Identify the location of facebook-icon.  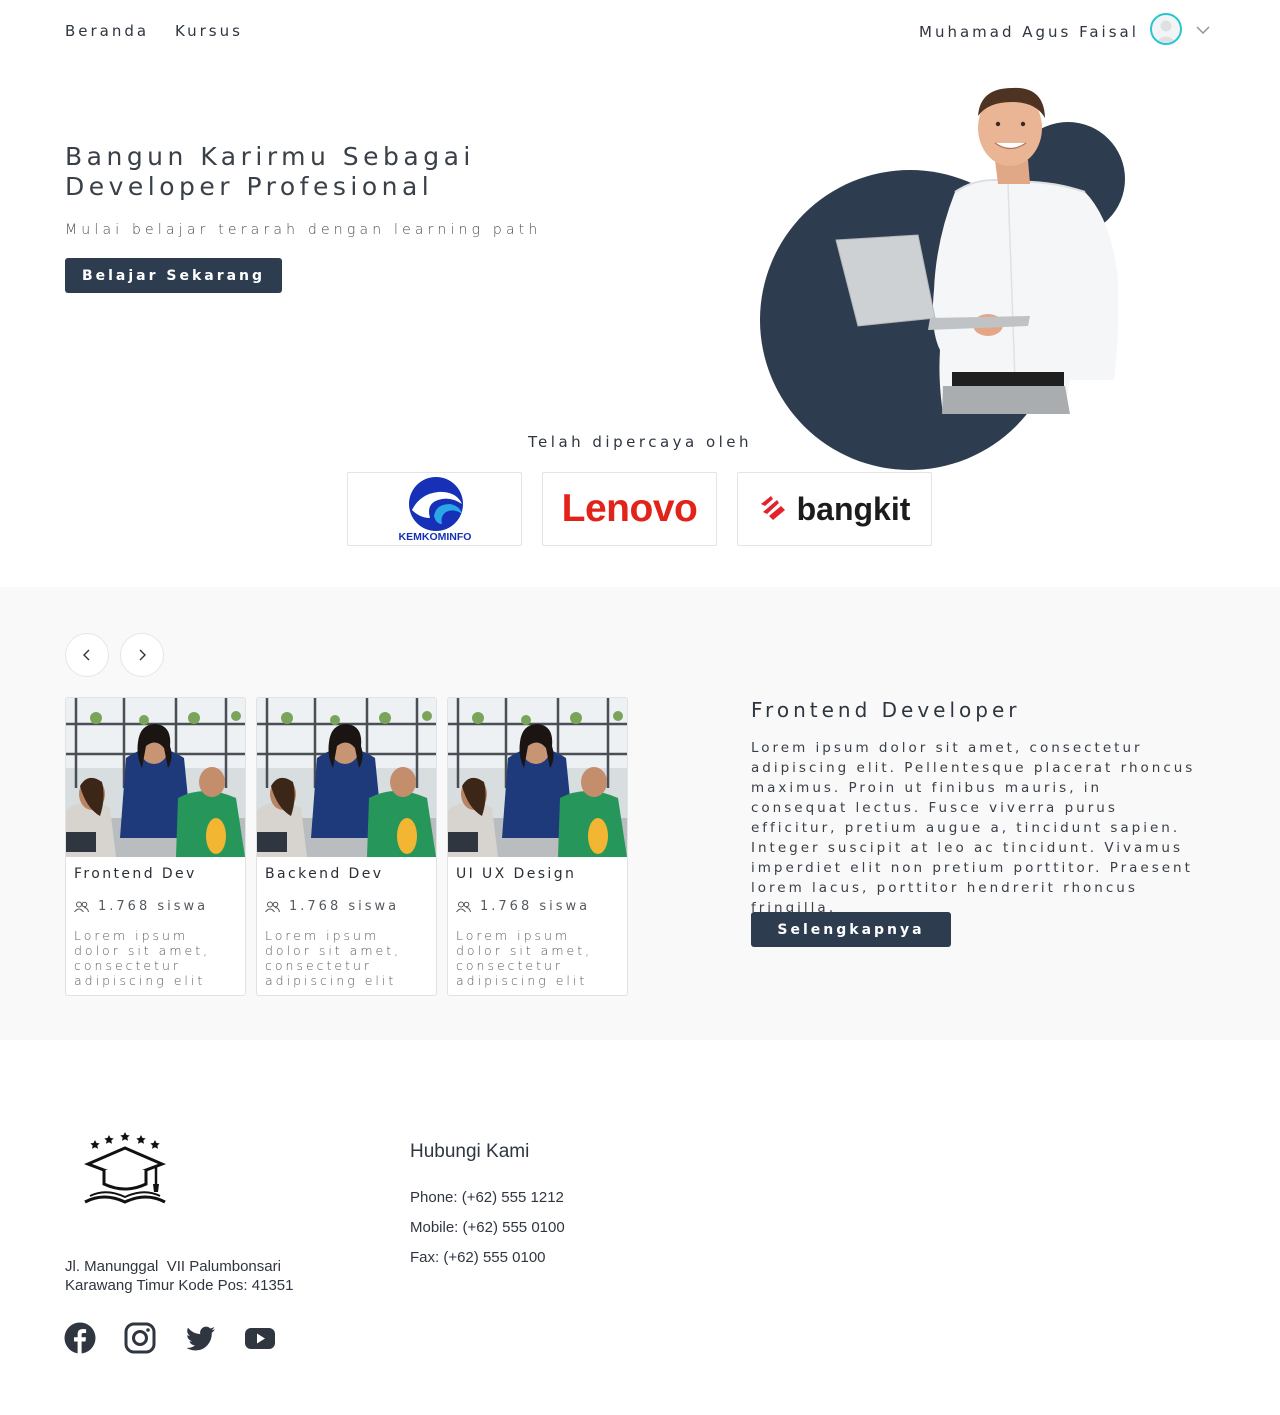
(80, 1338).